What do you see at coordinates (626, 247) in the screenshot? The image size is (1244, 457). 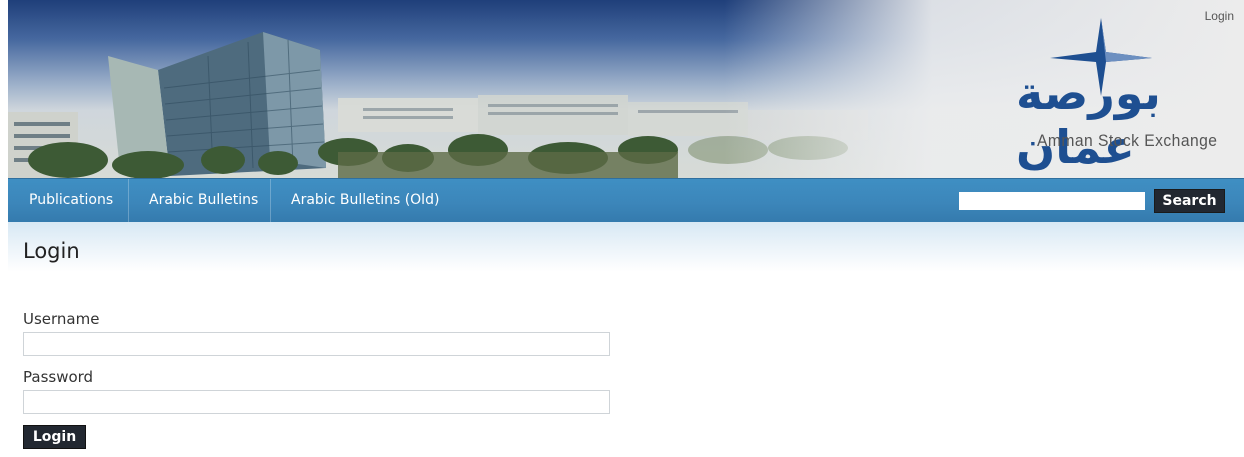 I see `title-band` at bounding box center [626, 247].